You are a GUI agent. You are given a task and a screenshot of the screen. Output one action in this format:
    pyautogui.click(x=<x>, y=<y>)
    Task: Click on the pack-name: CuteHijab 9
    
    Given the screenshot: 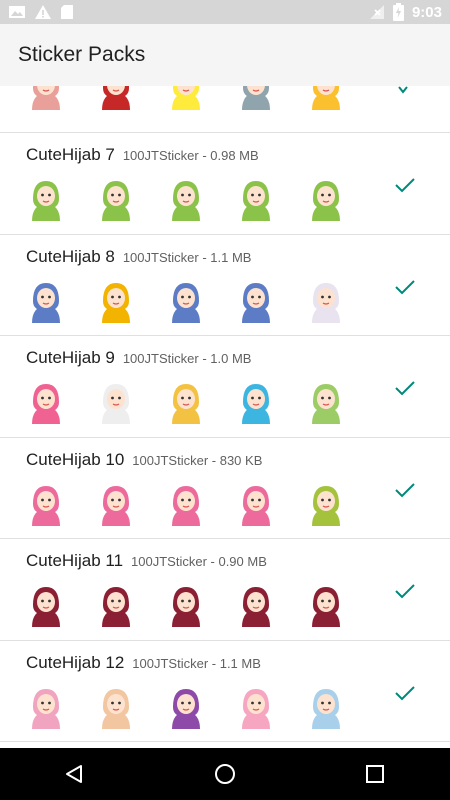 What is the action you would take?
    pyautogui.click(x=70, y=357)
    